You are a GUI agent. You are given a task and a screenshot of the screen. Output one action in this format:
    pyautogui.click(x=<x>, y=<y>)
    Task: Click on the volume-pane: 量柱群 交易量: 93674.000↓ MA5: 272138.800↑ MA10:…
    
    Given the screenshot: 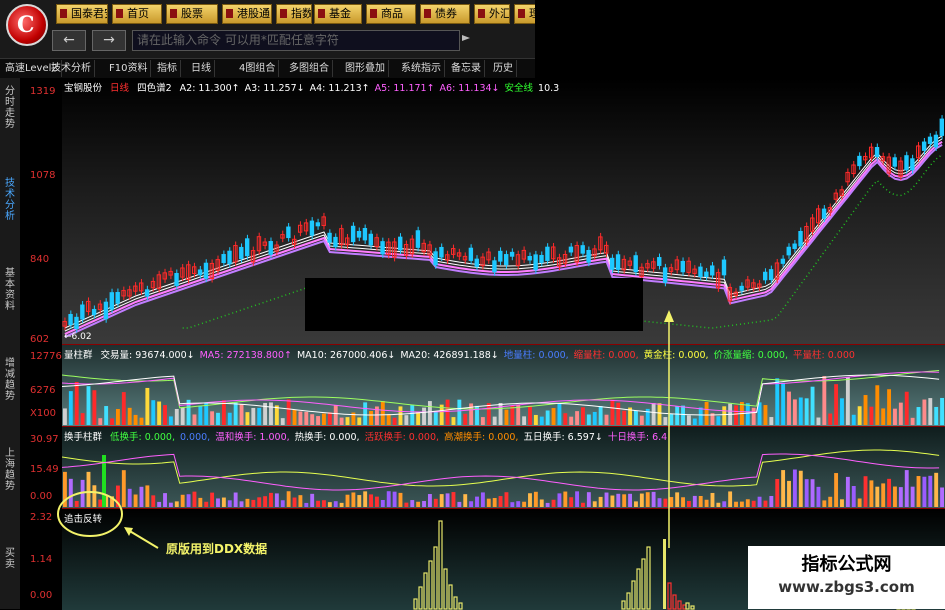 What is the action you would take?
    pyautogui.click(x=503, y=385)
    